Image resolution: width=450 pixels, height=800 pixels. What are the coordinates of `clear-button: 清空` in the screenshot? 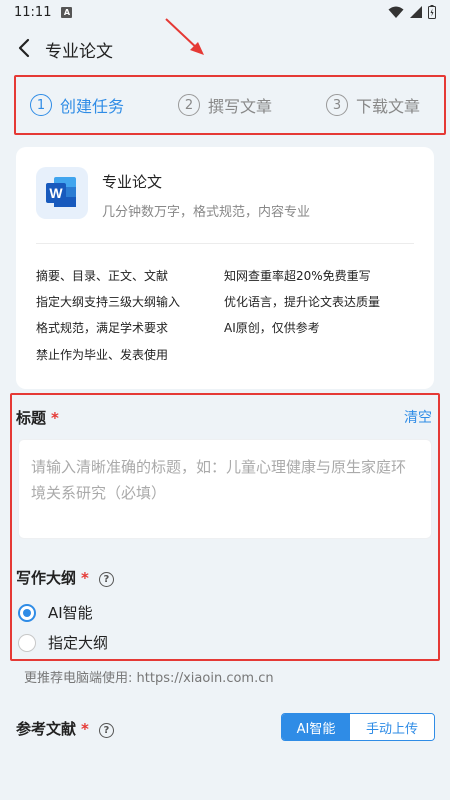 It's located at (418, 417).